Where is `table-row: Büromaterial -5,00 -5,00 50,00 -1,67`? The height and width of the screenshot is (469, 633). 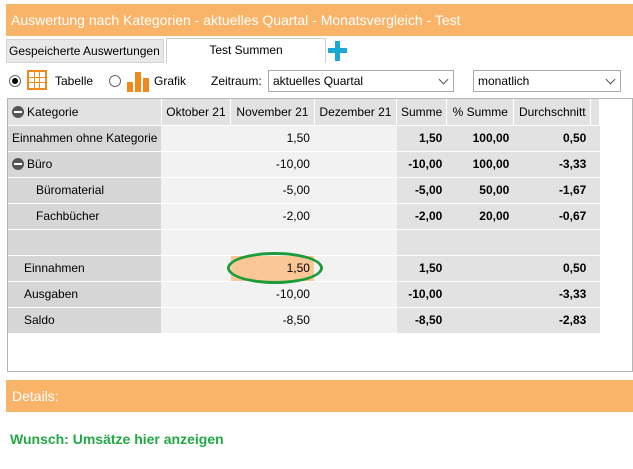
table-row: Büromaterial -5,00 -5,00 50,00 -1,67 is located at coordinates (304, 190).